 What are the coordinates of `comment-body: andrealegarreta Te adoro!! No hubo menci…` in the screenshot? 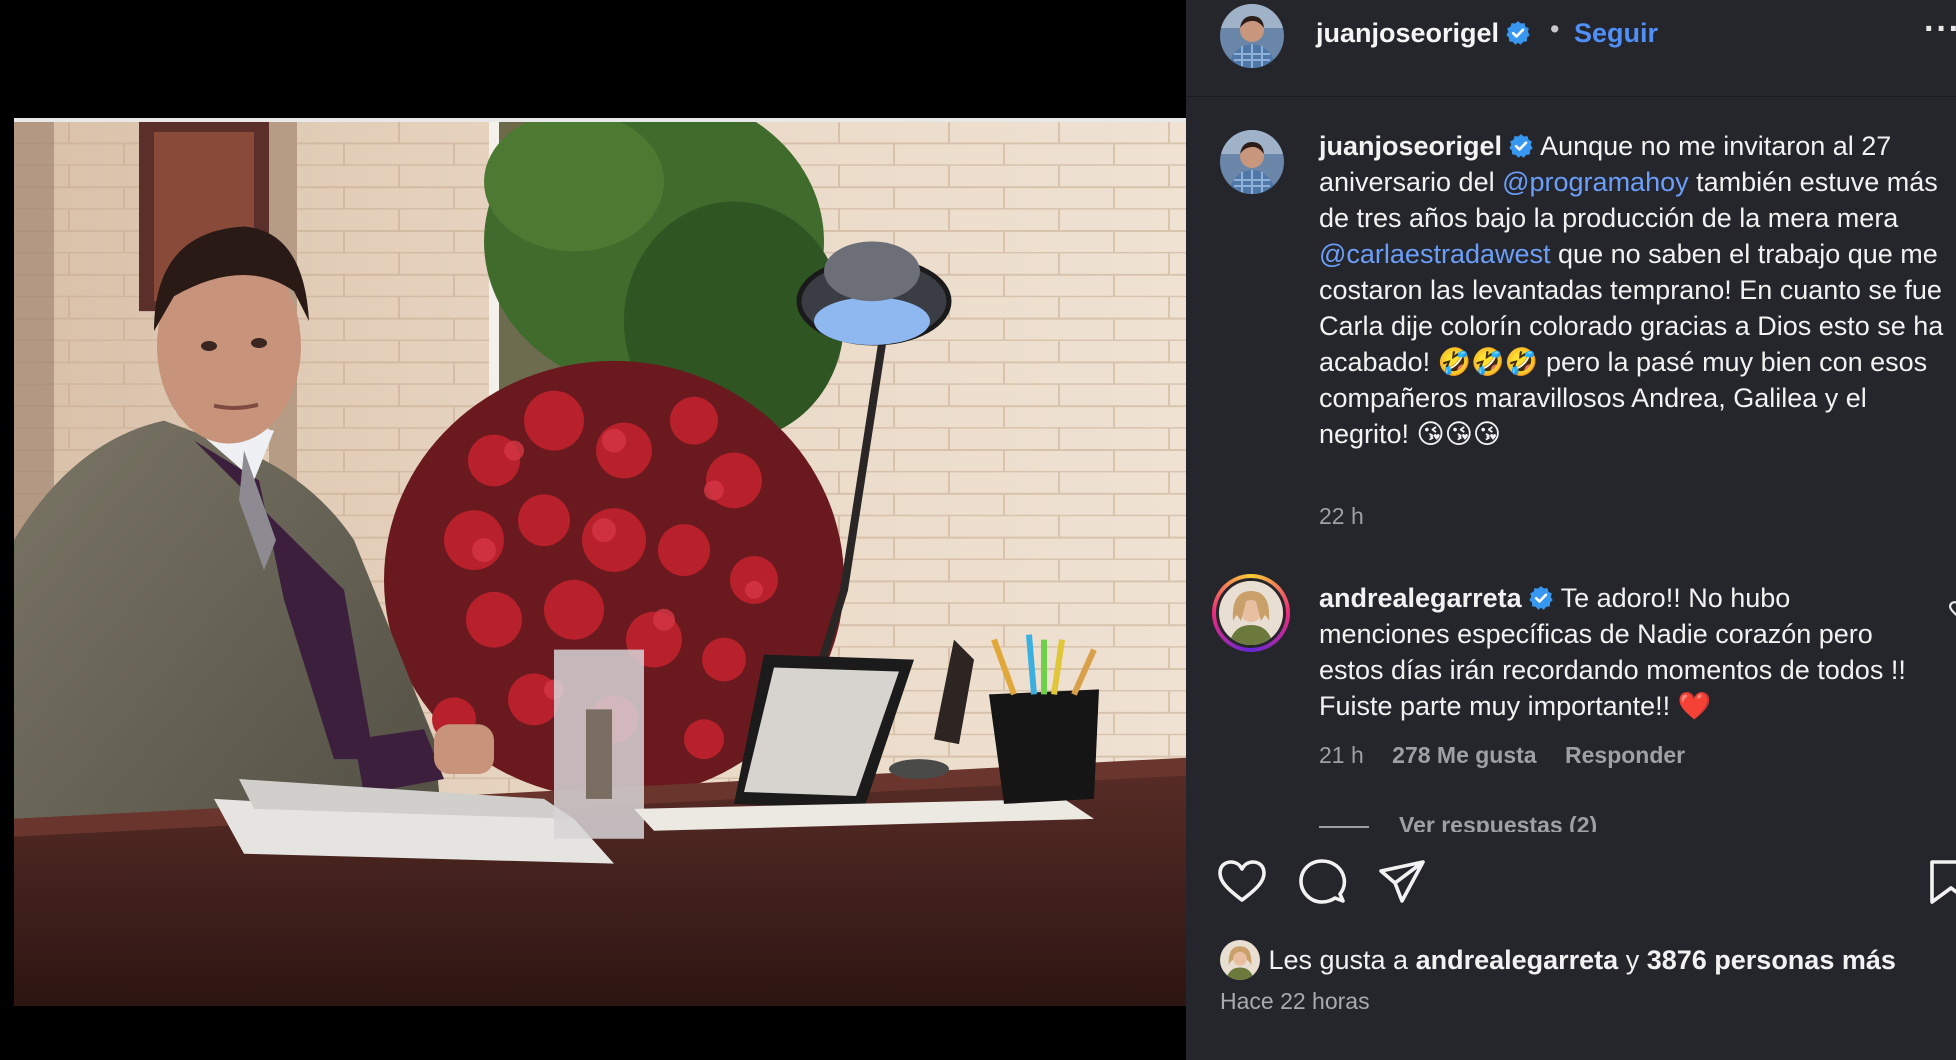 It's located at (1619, 652).